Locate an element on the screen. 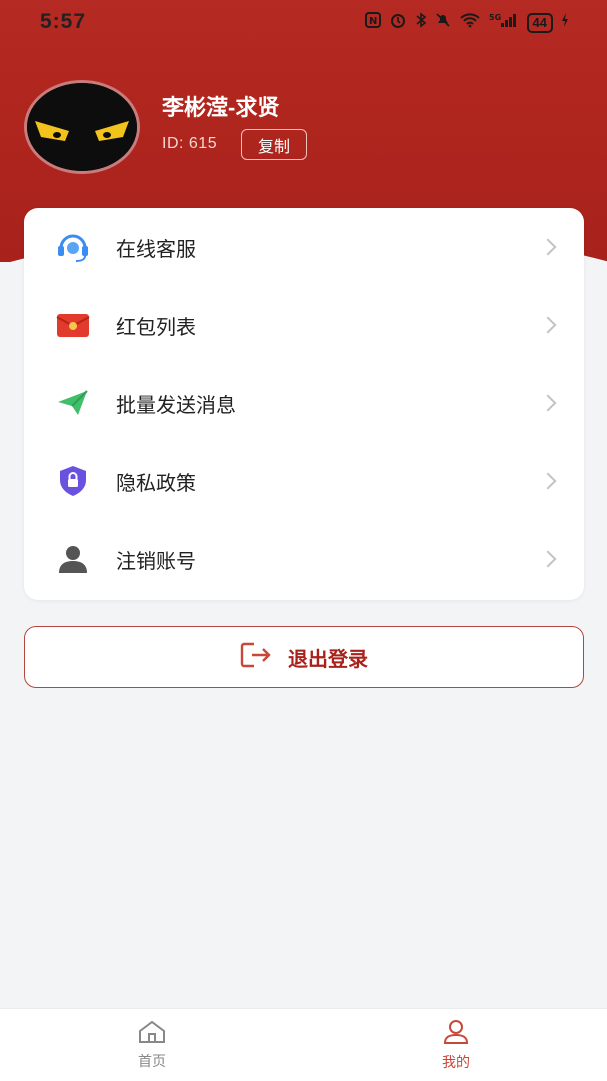  svg-text: 5G is located at coordinates (495, 17).